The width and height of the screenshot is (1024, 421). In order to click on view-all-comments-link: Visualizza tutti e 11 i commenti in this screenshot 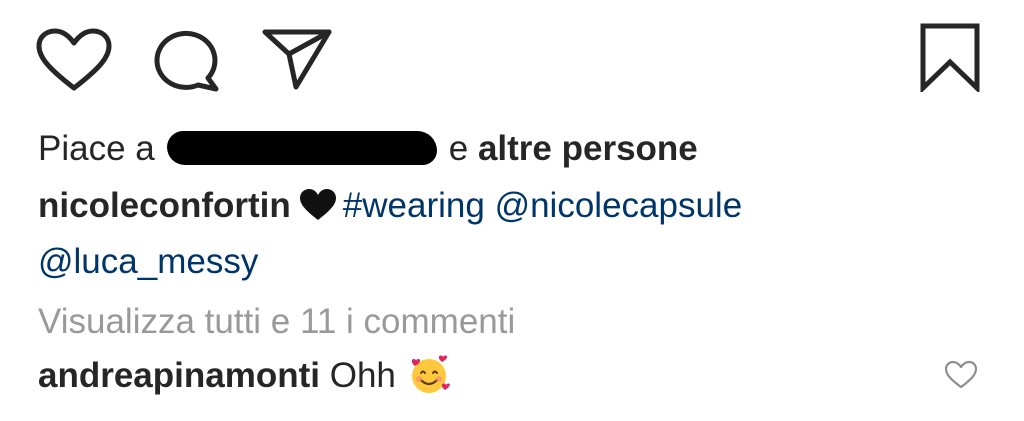, I will do `click(276, 322)`.